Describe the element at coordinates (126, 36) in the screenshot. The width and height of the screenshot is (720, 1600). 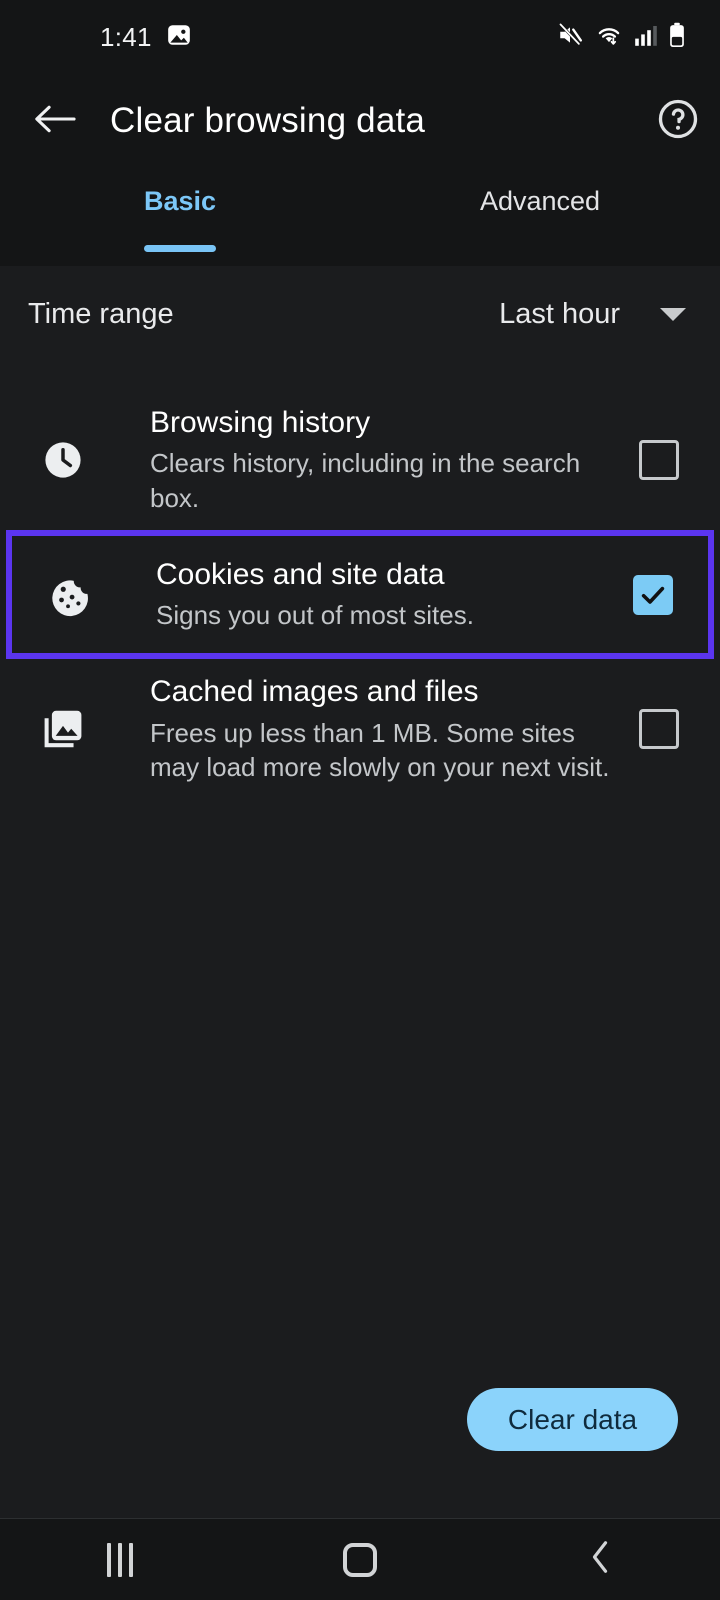
I see `status-bar-clock: 1:41` at that location.